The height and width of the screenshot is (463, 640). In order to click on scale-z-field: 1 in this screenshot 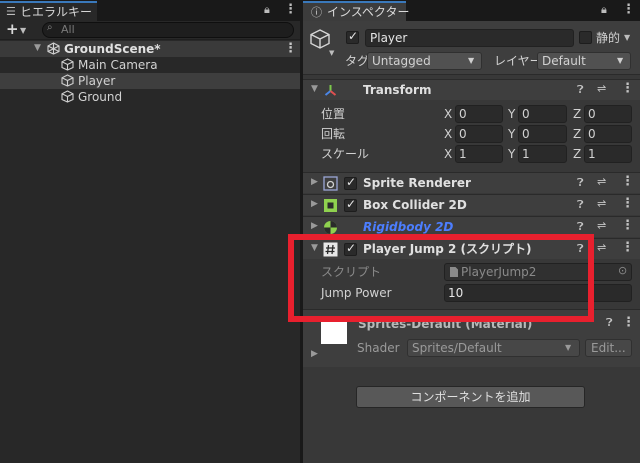, I will do `click(608, 154)`.